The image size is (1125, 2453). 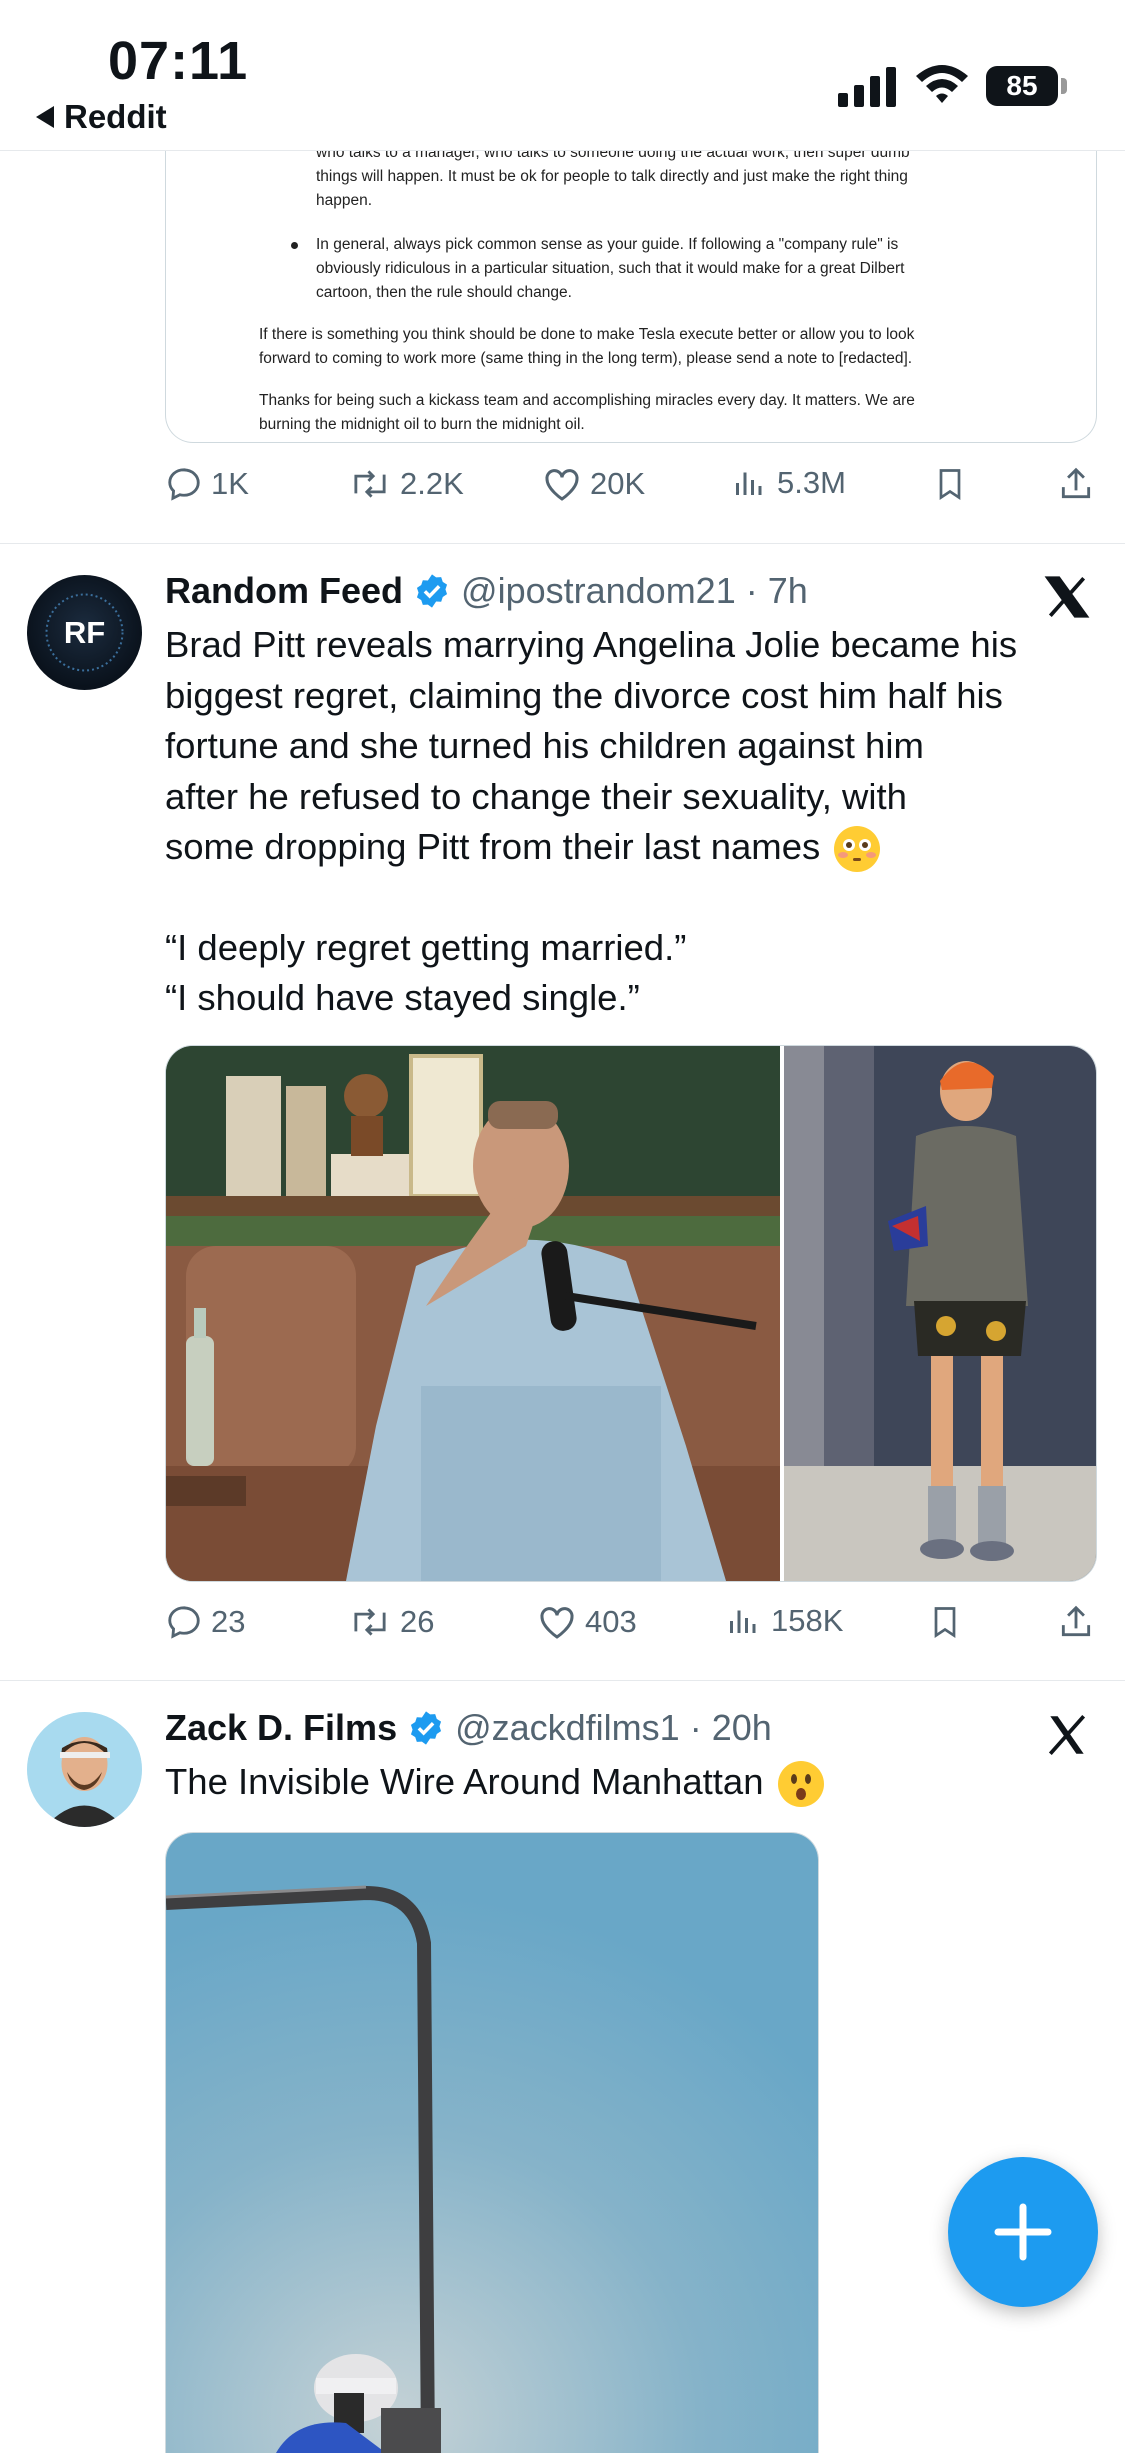 I want to click on views-button: 5.3M, so click(x=789, y=483).